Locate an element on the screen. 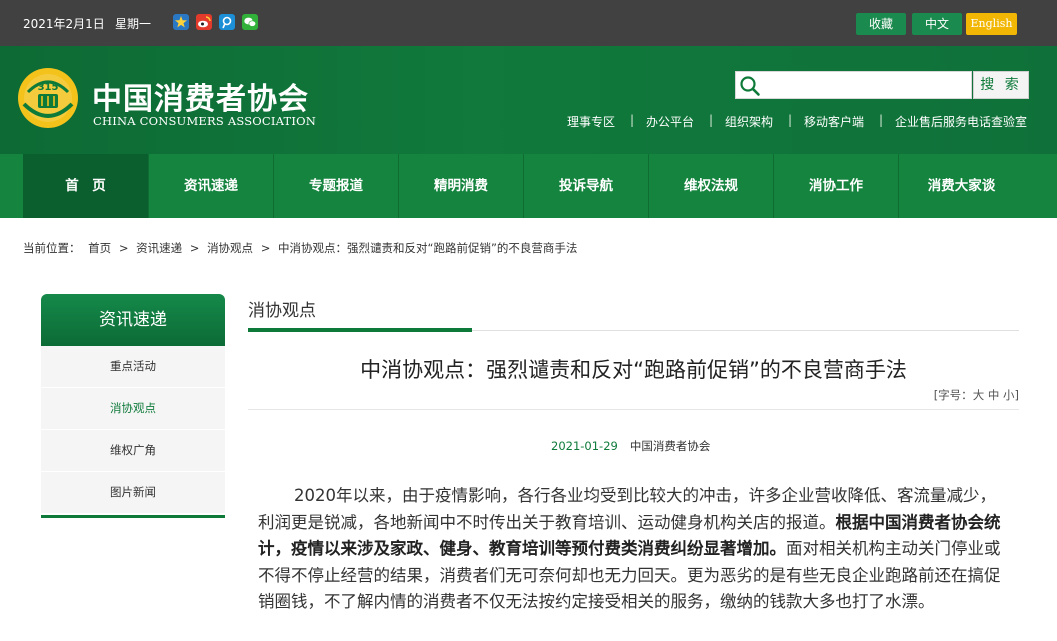 This screenshot has height=641, width=1057. chinese-button: 中文 is located at coordinates (937, 24).